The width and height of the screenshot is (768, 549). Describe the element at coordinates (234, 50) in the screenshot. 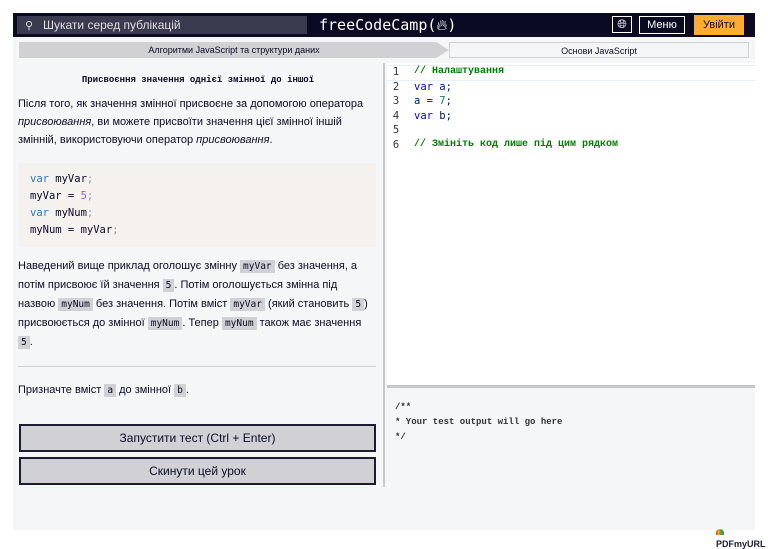

I see `breadcrumb-curriculum: Алгоритми JavaScript та структури даних` at that location.